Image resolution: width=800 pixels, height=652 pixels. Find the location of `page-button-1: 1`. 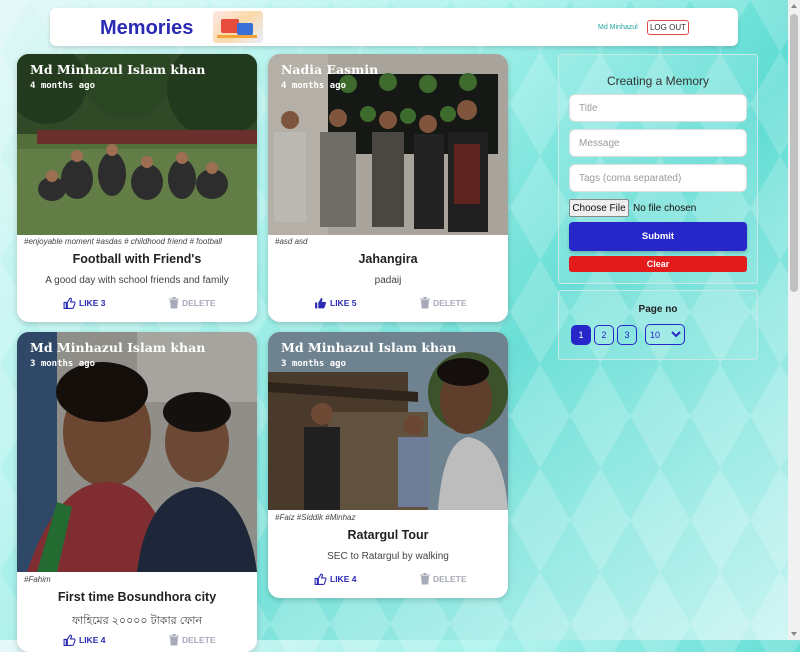

page-button-1: 1 is located at coordinates (581, 335).